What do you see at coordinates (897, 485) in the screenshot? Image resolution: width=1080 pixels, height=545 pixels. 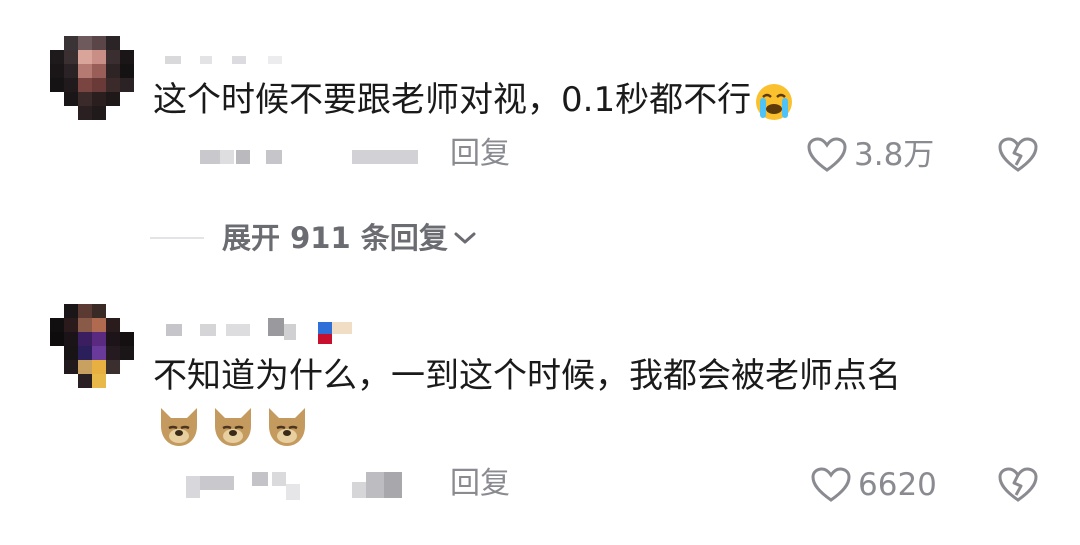 I see `like-count: 6620` at bounding box center [897, 485].